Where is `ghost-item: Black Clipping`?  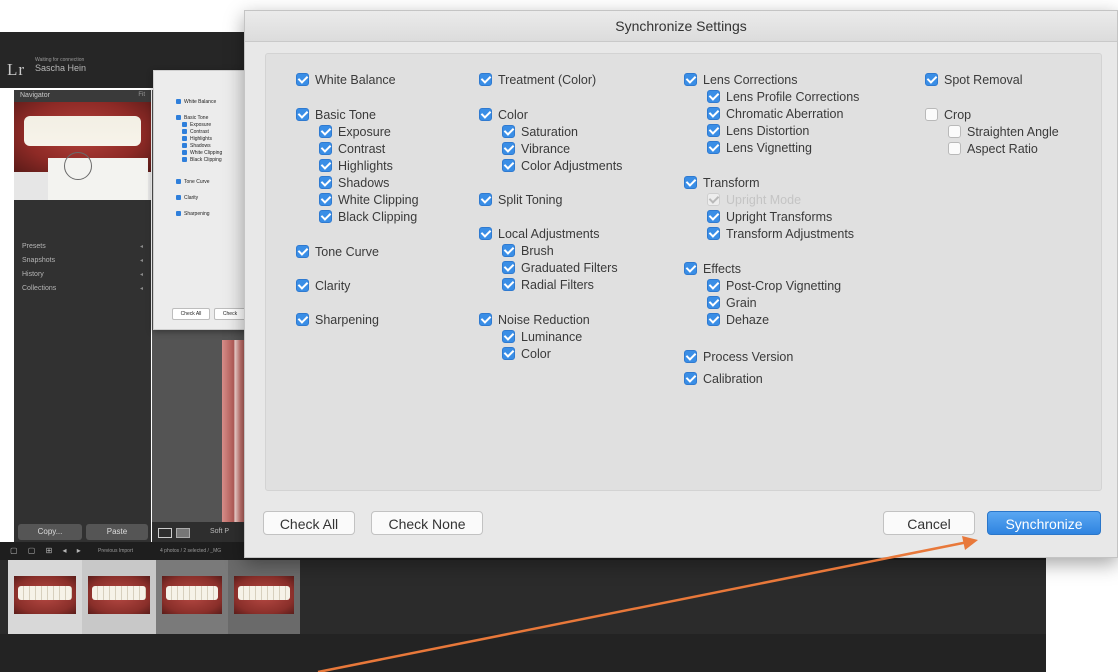
ghost-item: Black Clipping is located at coordinates (202, 160).